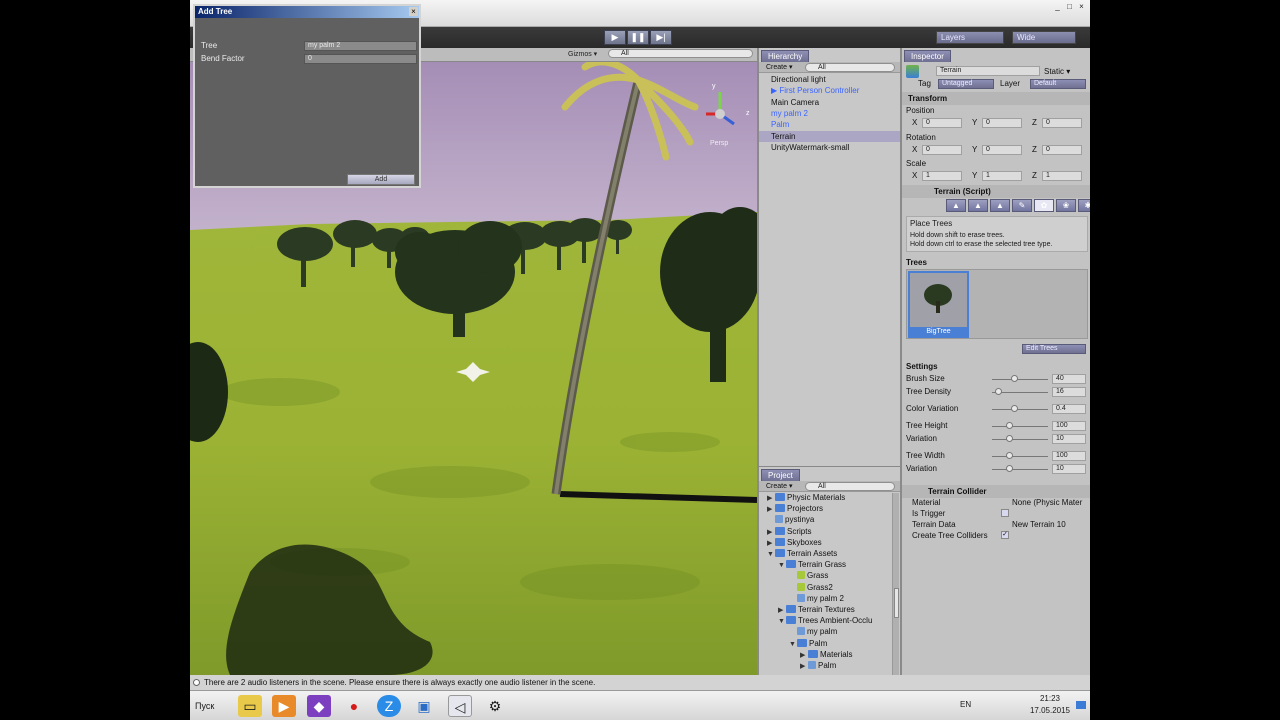 Image resolution: width=1280 pixels, height=720 pixels. What do you see at coordinates (1069, 409) in the screenshot?
I see `setting-value-field: 0.4` at bounding box center [1069, 409].